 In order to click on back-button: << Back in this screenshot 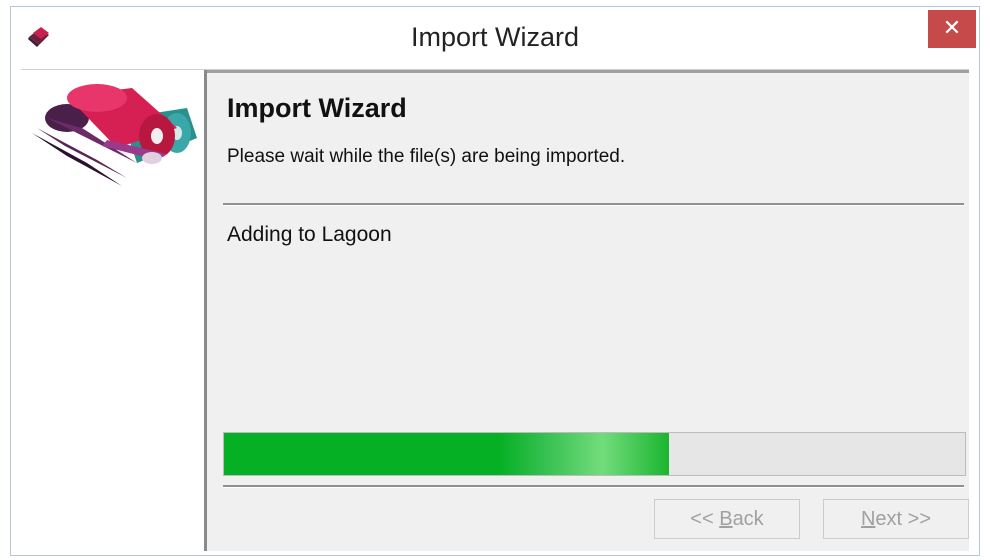, I will do `click(727, 519)`.